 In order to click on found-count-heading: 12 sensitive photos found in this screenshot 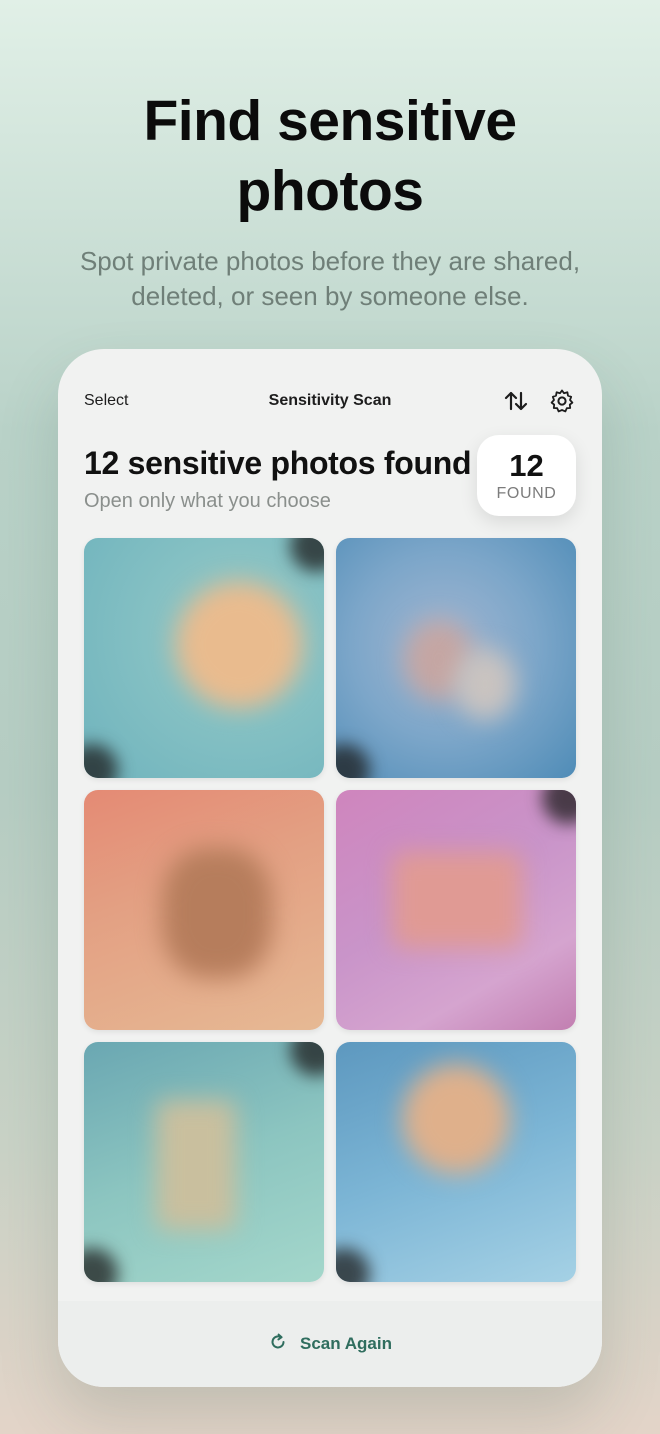, I will do `click(278, 463)`.